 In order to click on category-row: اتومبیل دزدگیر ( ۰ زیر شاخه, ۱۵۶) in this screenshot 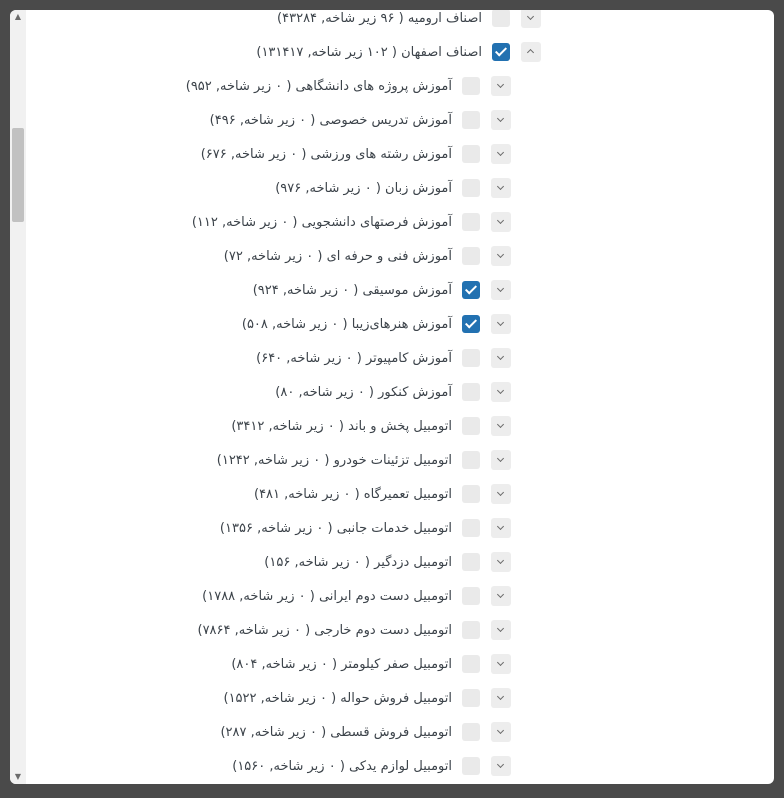, I will do `click(387, 562)`.